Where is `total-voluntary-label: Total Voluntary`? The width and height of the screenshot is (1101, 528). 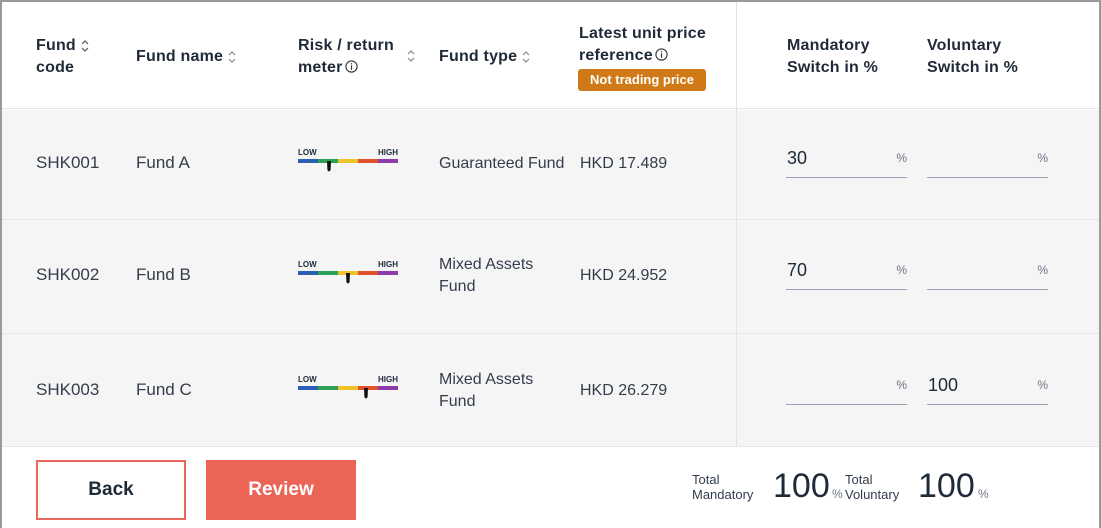 total-voluntary-label: Total Voluntary is located at coordinates (872, 487).